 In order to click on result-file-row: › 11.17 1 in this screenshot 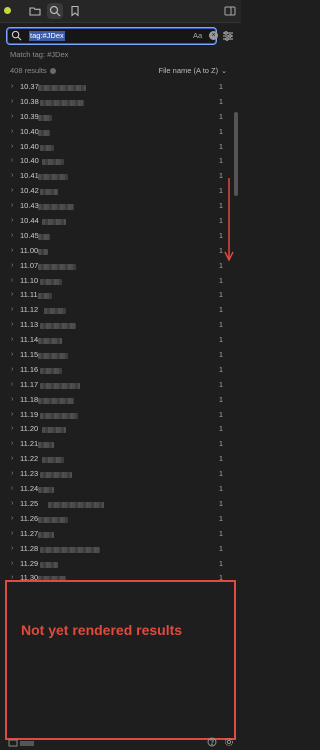, I will do `click(116, 385)`.